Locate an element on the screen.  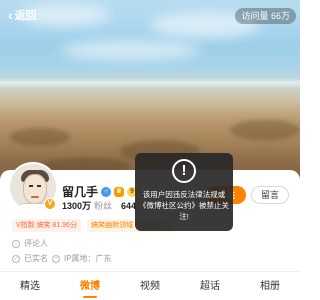
bio-line: i 评论人 is located at coordinates (30, 243).